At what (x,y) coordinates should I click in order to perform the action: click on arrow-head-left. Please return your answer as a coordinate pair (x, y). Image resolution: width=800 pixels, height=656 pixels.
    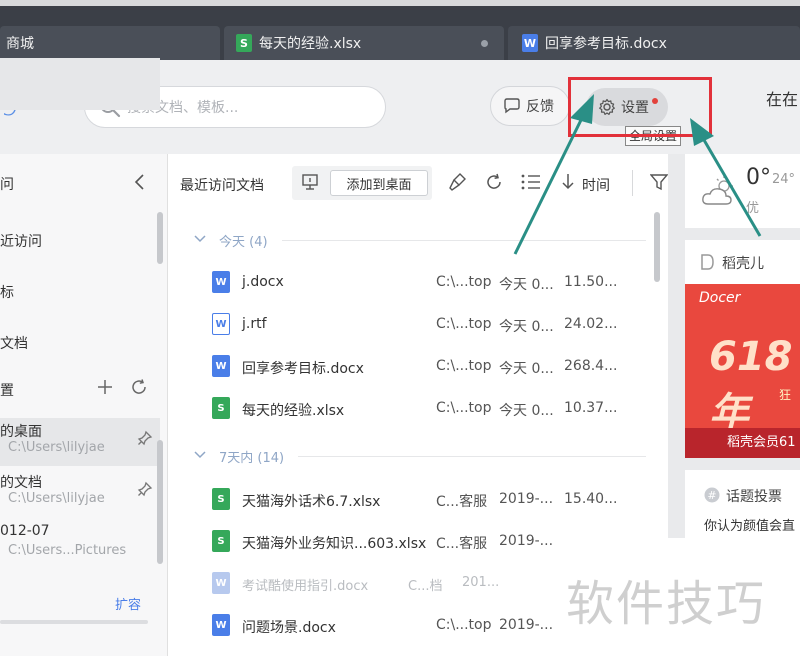
    Looking at the image, I should click on (582, 109).